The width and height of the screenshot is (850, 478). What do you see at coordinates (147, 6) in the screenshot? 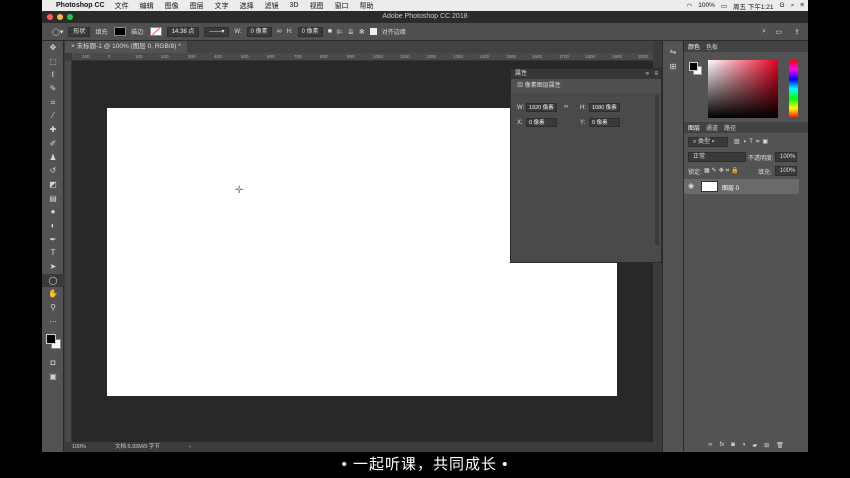
I see `menu-edit: 编辑` at bounding box center [147, 6].